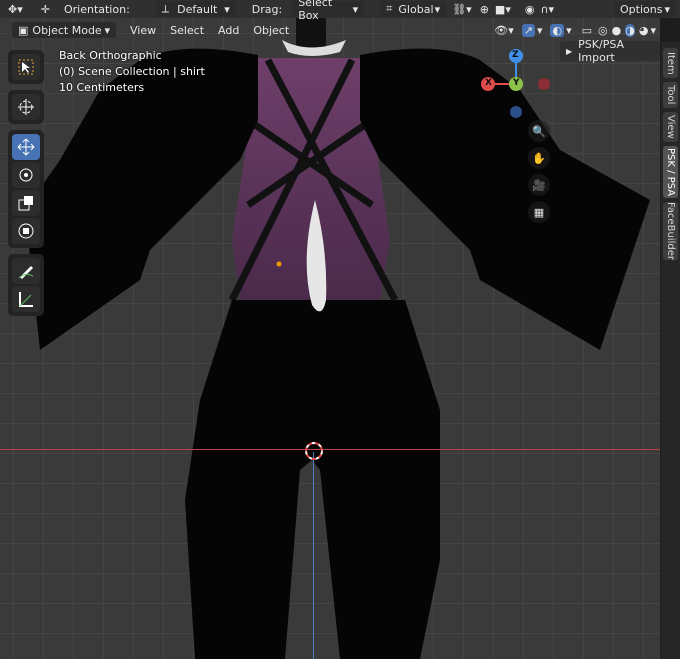 The image size is (680, 659). Describe the element at coordinates (187, 30) in the screenshot. I see `menu-select: Select` at that location.